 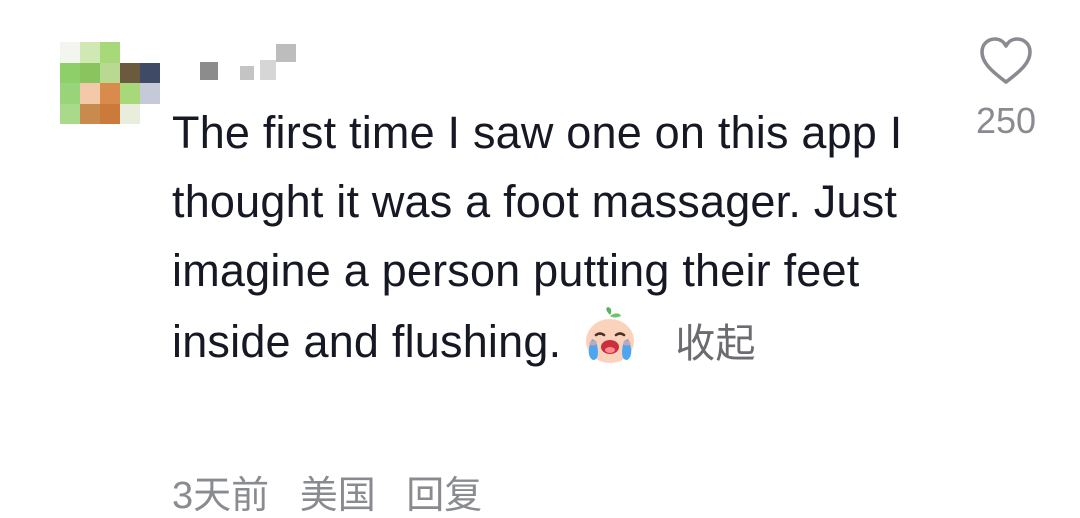 I want to click on like-button: 250, so click(x=1006, y=89).